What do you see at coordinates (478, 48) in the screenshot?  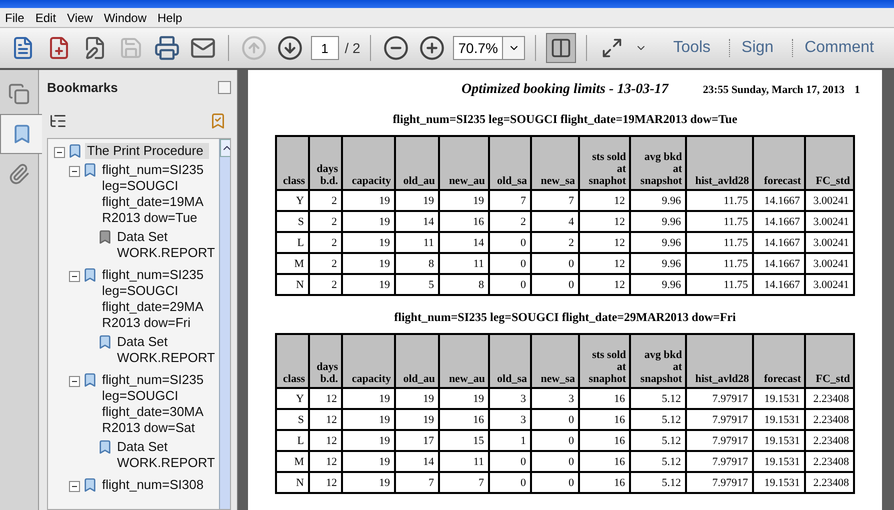 I see `zoom-field: 70.7%` at bounding box center [478, 48].